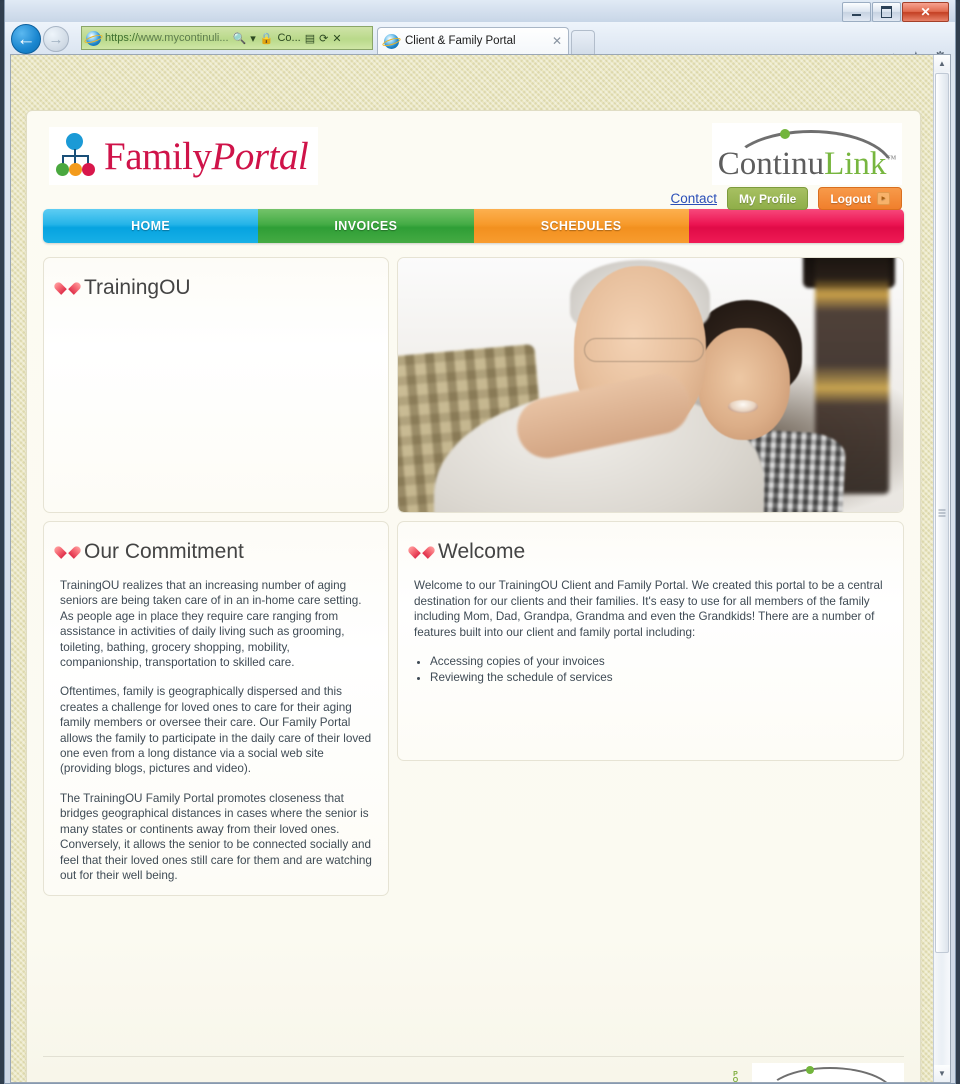 The image size is (960, 1084). What do you see at coordinates (473, 1072) in the screenshot?
I see `powered-by-continulink: POWERED BY ContinuLink™` at bounding box center [473, 1072].